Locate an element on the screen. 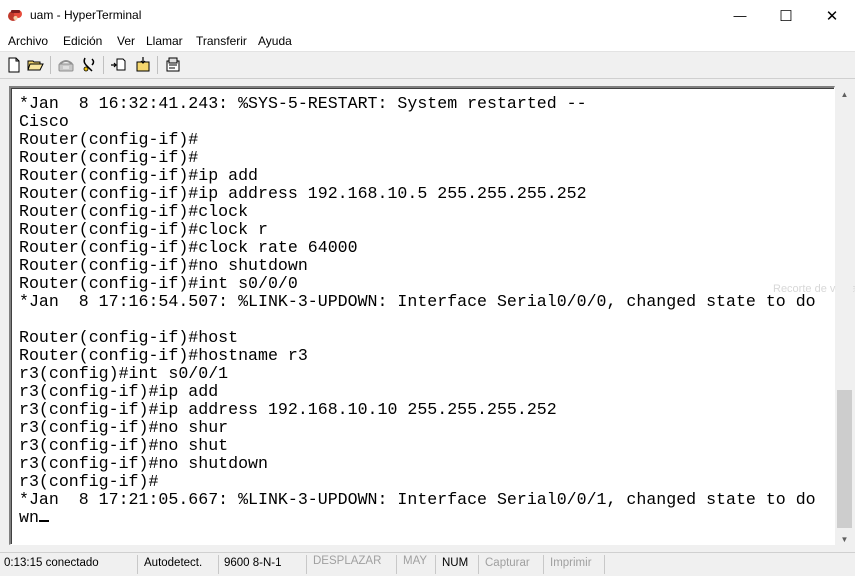 The width and height of the screenshot is (855, 576). maximize-icon: ☐ is located at coordinates (786, 16).